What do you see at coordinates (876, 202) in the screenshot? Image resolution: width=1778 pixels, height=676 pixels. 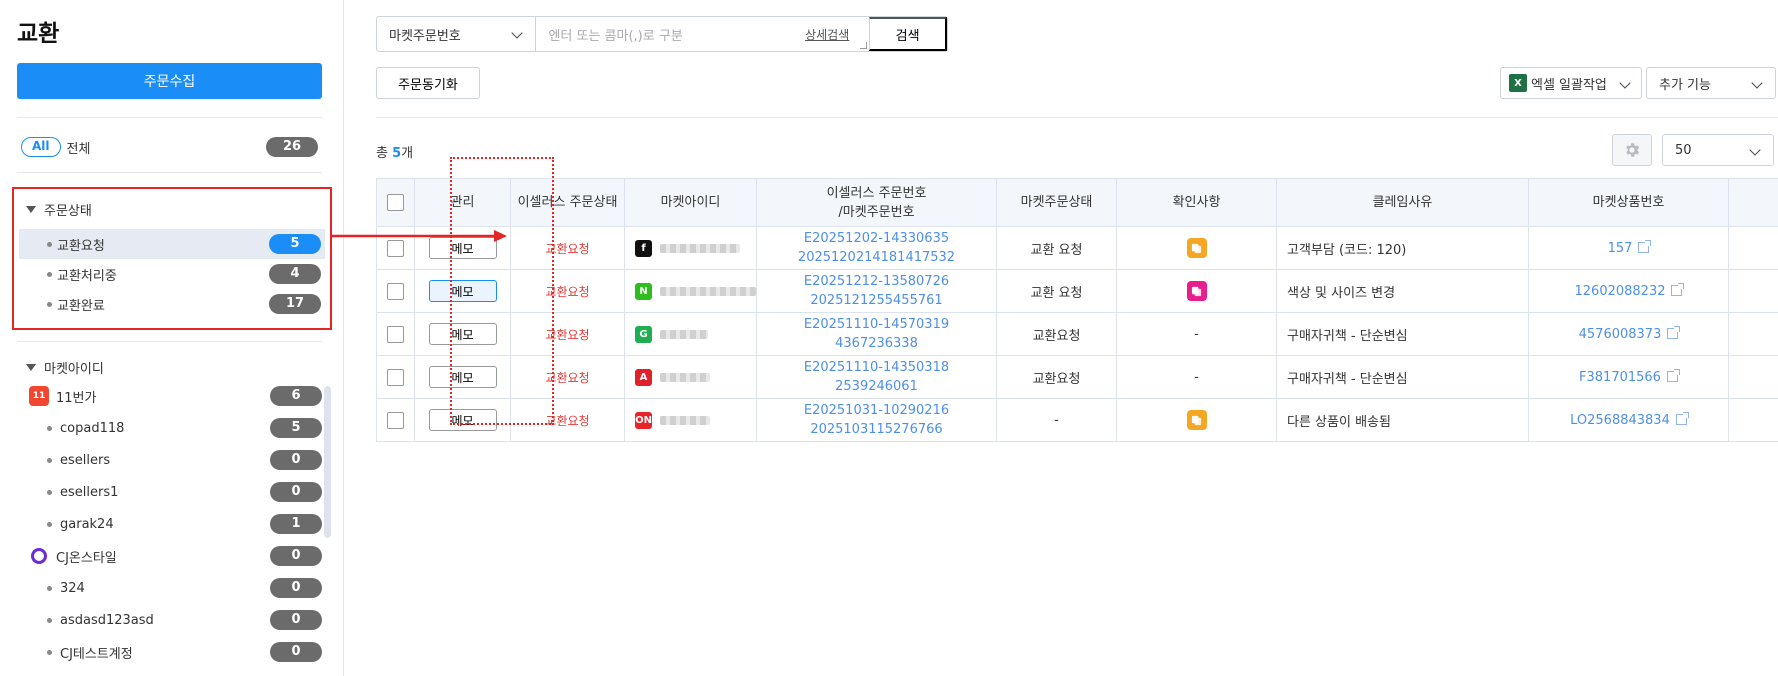 I see `header-order-number: 이셀러스 주문번호 /마켓주문번호` at bounding box center [876, 202].